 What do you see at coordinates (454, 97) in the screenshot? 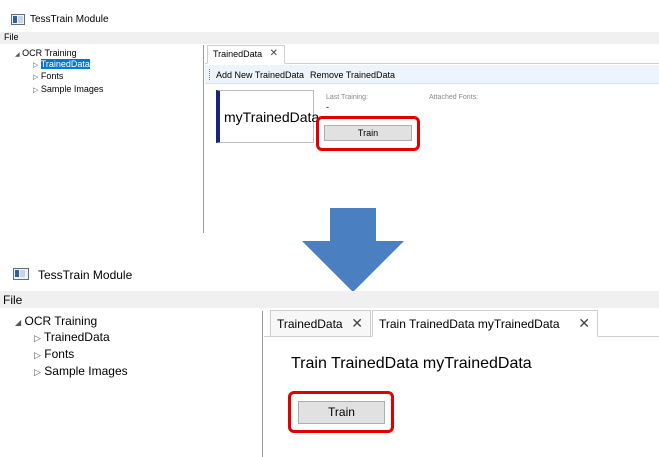
I see `attached-fonts-label: Attached Fonts:` at bounding box center [454, 97].